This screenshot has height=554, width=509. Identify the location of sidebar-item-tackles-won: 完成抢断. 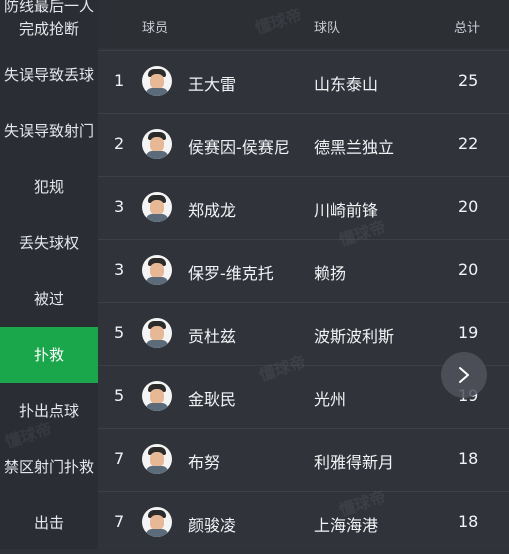
(49, 29).